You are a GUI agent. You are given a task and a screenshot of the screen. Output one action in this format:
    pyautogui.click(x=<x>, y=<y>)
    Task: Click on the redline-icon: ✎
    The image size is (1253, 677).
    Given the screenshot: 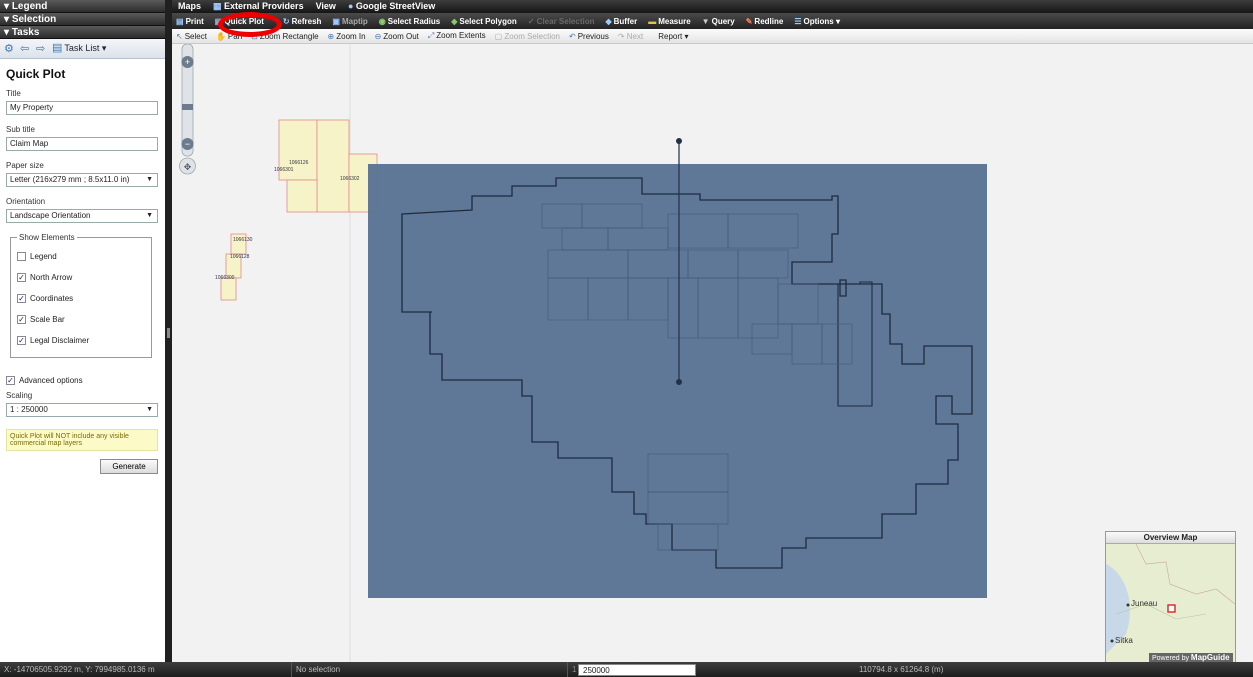 What is the action you would take?
    pyautogui.click(x=749, y=21)
    